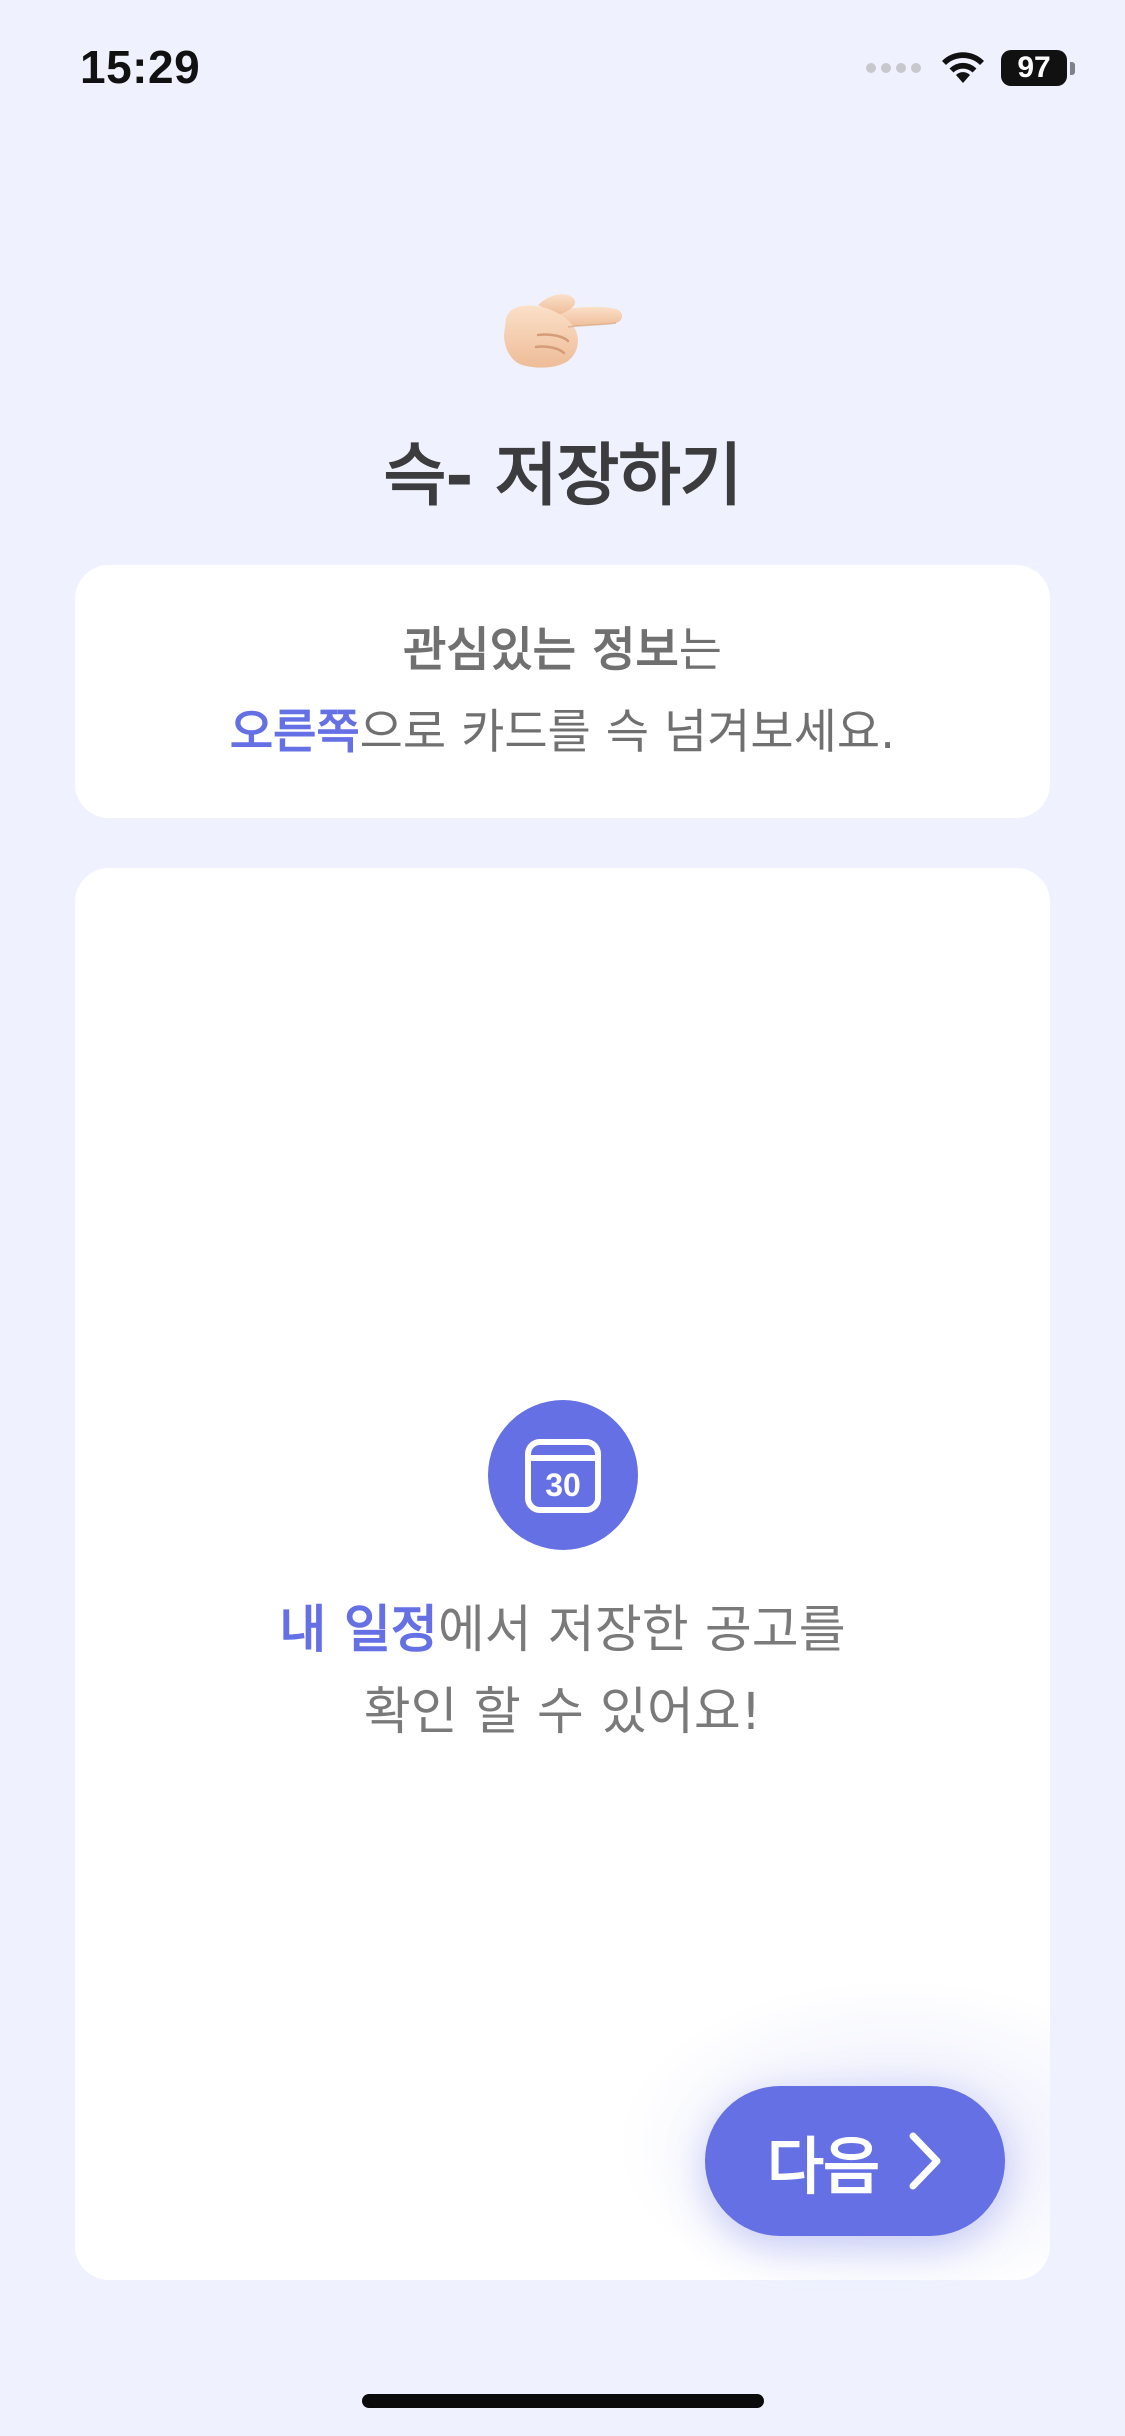 The width and height of the screenshot is (1125, 2436). Describe the element at coordinates (627, 732) in the screenshot. I see `instruction-text: 으로 카드를 슥 넘겨보세요.` at that location.